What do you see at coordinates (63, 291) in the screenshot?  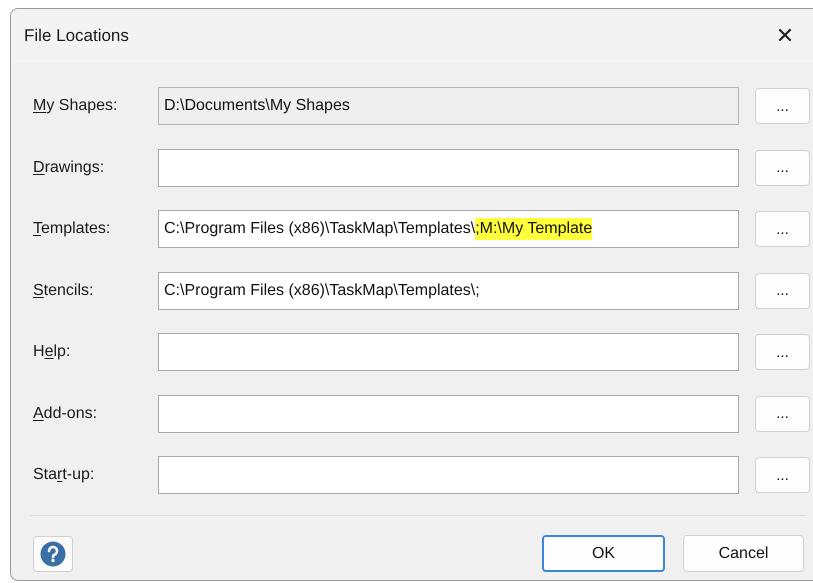 I see `field-label: Stencils:` at bounding box center [63, 291].